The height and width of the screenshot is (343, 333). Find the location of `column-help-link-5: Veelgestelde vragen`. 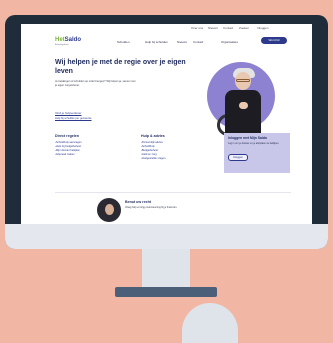

column-help-link-5: Veelgestelde vragen is located at coordinates (181, 159).